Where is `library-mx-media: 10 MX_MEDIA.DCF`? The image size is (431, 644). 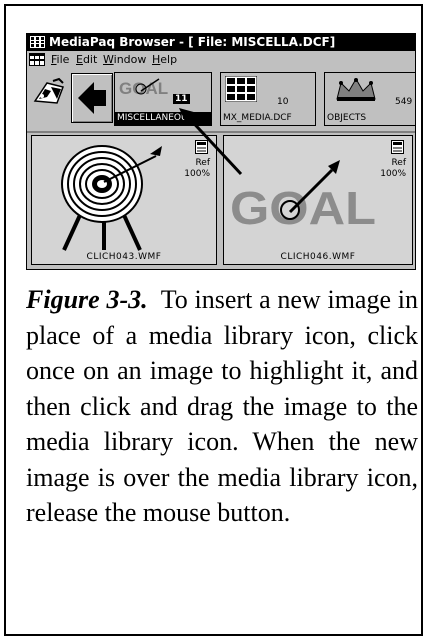
library-mx-media: 10 MX_MEDIA.DCF is located at coordinates (268, 99).